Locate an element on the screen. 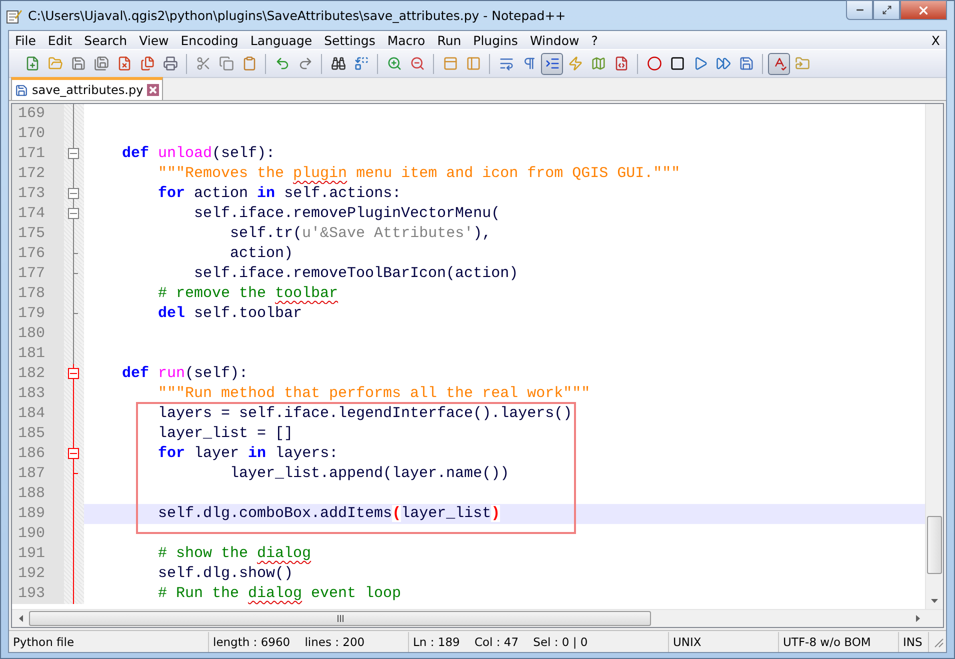 The width and height of the screenshot is (955, 659). code-line: self.tr(u'&Save Attributes'), is located at coordinates (360, 233).